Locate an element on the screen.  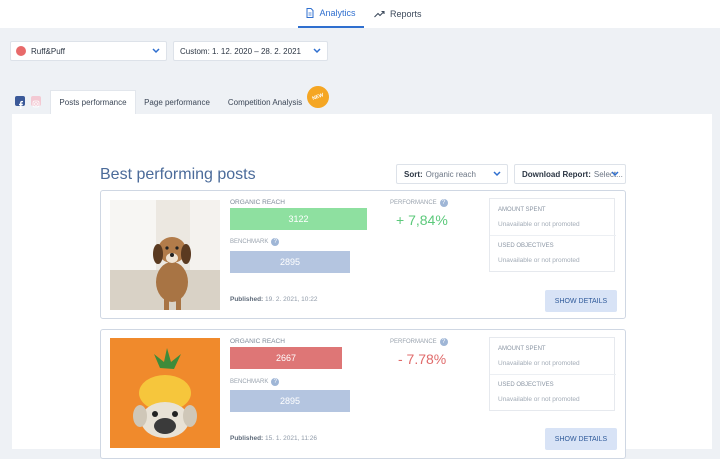
date-range-value: Custom: 1. 12. 2020 – 28. 2. 2021 is located at coordinates (240, 51).